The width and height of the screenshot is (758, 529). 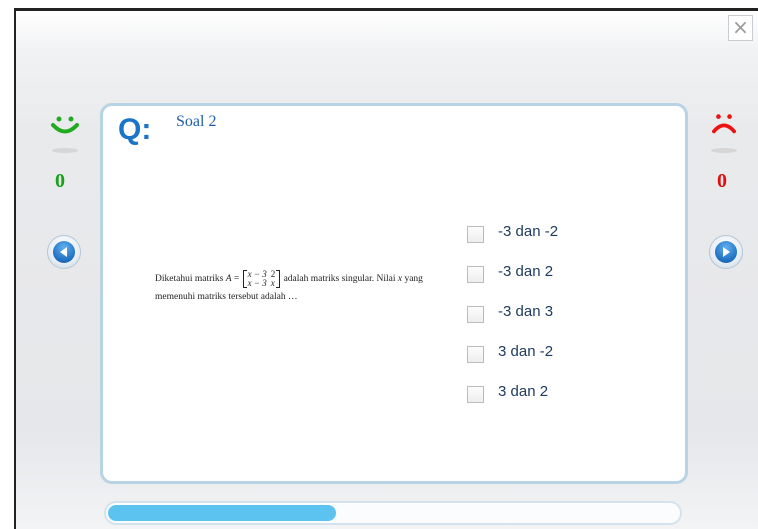 What do you see at coordinates (189, 279) in the screenshot?
I see `question-intro: Diketahui matriks` at bounding box center [189, 279].